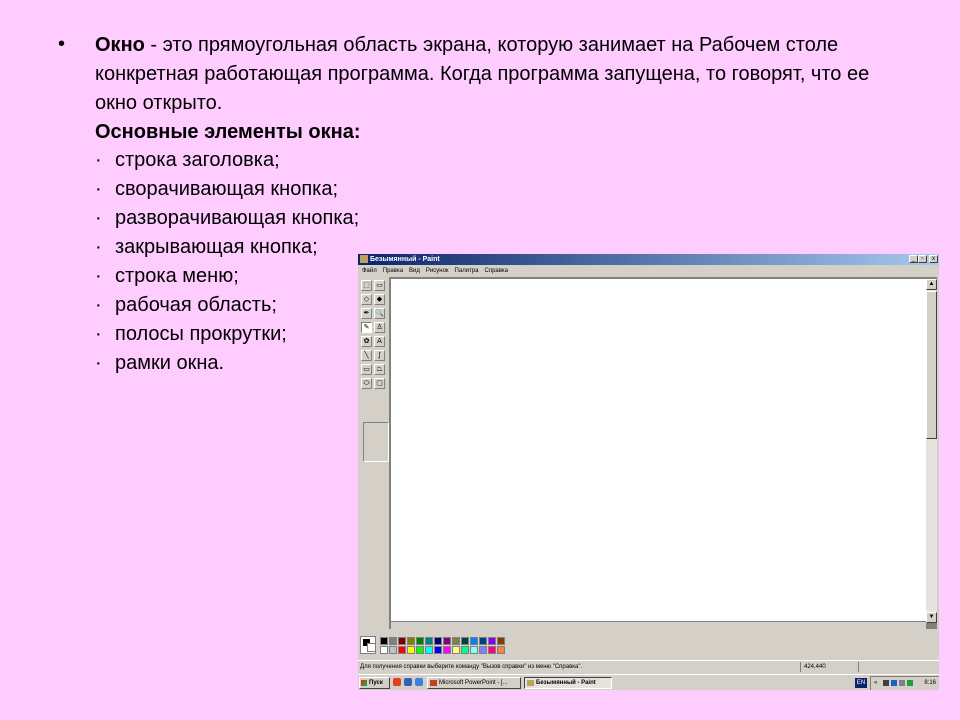 The image size is (960, 720). I want to click on eraser-tool-icon: ◇, so click(366, 299).